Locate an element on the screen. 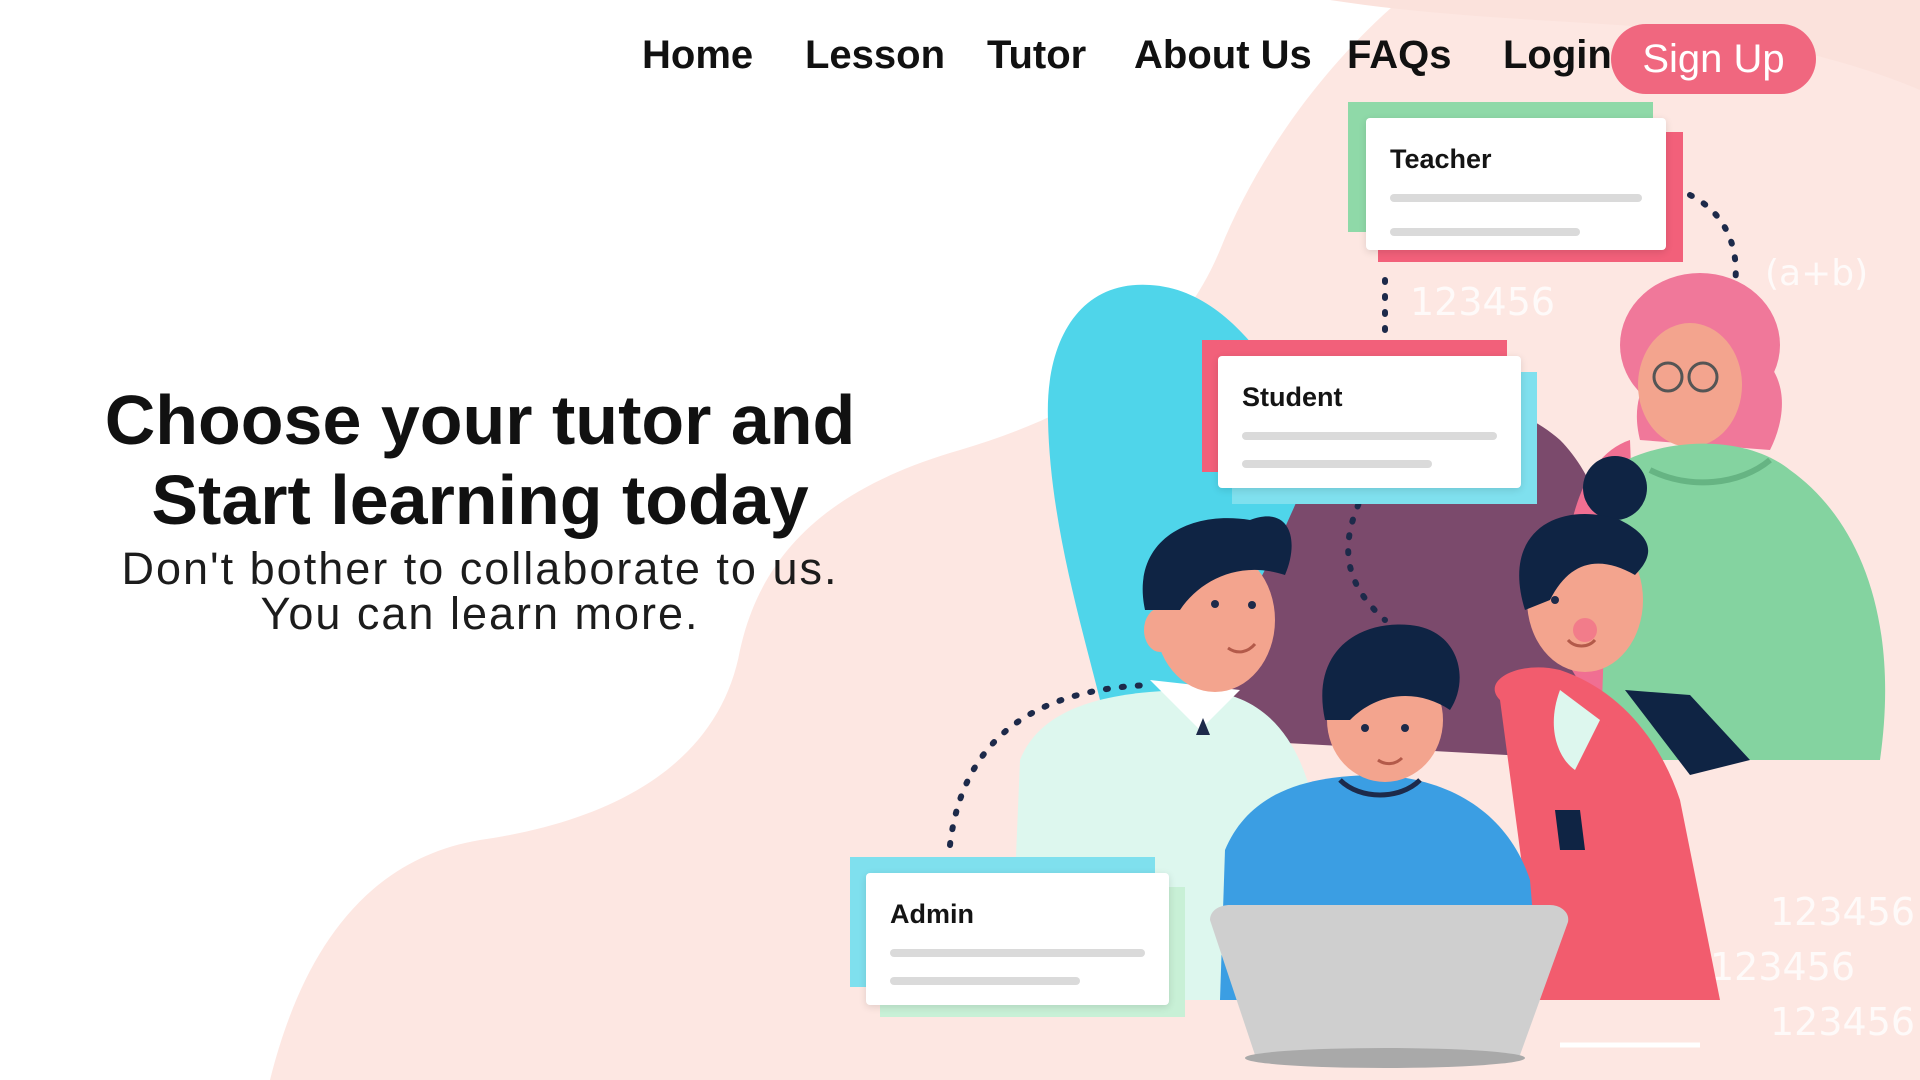 The width and height of the screenshot is (1920, 1080). nav-login: Login is located at coordinates (1557, 55).